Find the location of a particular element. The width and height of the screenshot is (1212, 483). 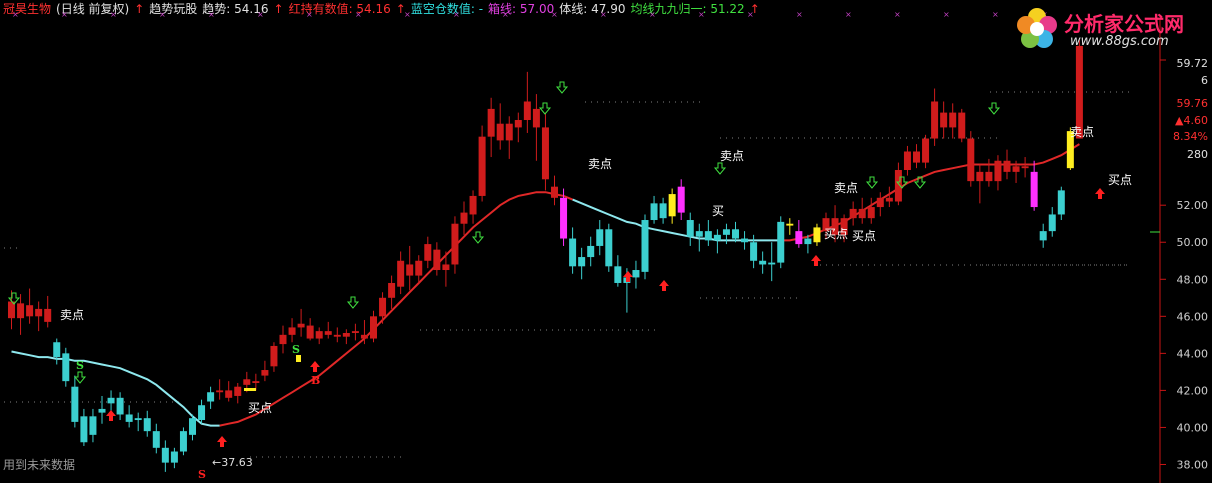

y-tick-label: 52.00 is located at coordinates (1193, 205).